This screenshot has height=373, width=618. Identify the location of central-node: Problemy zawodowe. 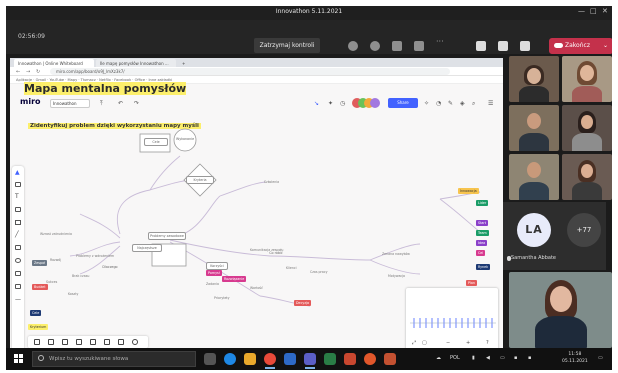
(167, 236).